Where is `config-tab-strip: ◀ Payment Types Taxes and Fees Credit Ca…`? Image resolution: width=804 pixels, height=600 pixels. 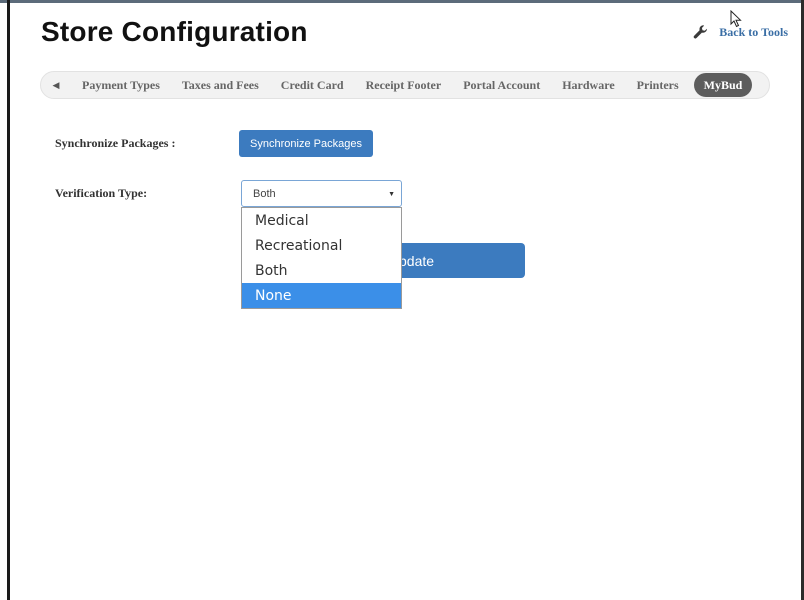
config-tab-strip: ◀ Payment Types Taxes and Fees Credit Ca… is located at coordinates (405, 85).